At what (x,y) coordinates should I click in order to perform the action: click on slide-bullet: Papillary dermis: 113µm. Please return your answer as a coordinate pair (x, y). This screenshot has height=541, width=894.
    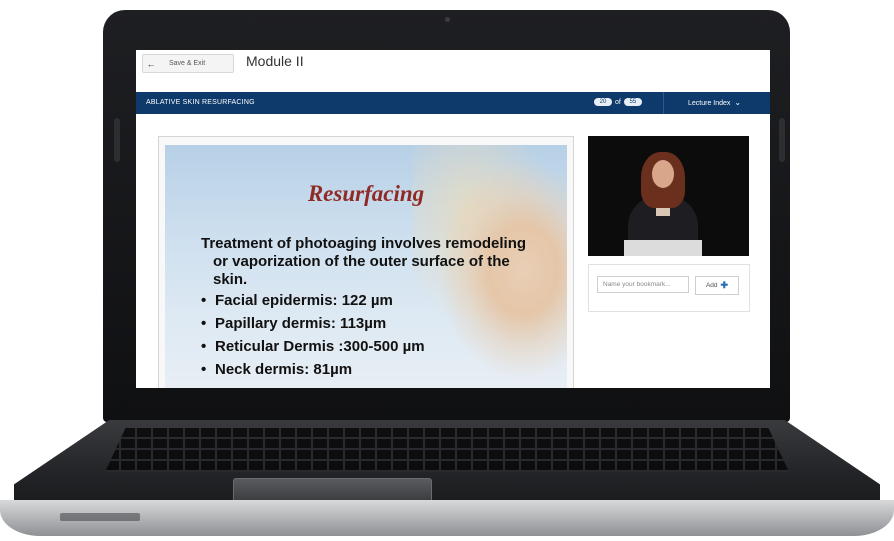
    Looking at the image, I should click on (366, 324).